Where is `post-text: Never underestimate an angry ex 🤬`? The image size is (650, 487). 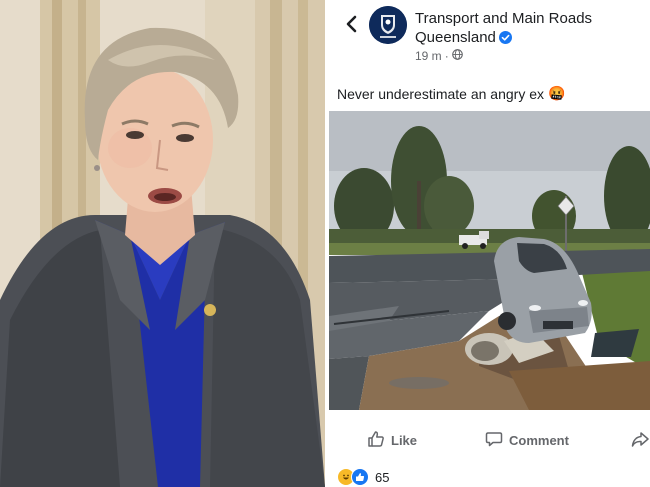 post-text: Never underestimate an angry ex 🤬 is located at coordinates (451, 93).